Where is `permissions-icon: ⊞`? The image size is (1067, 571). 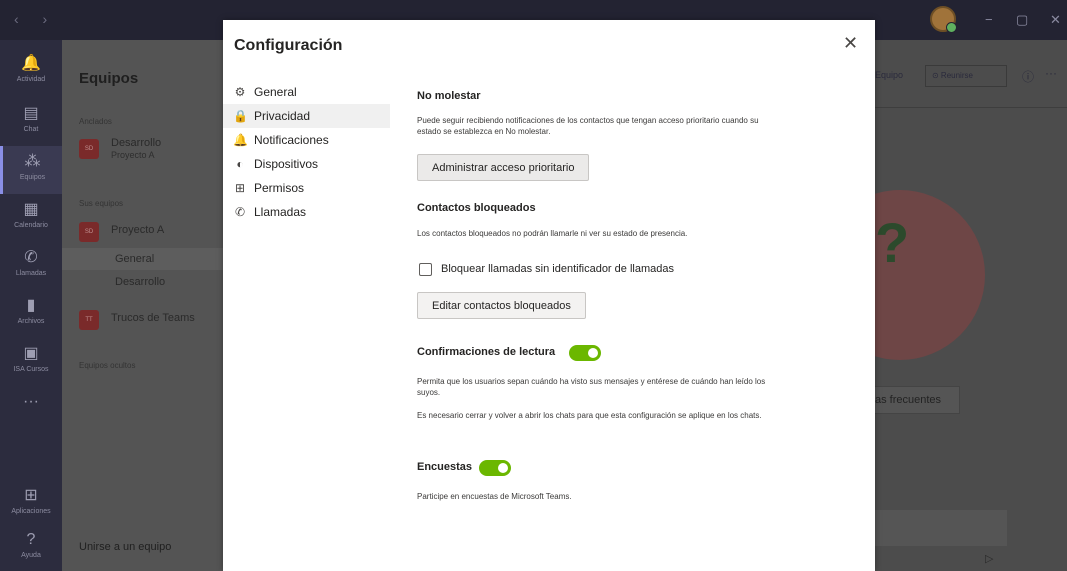
permissions-icon: ⊞ is located at coordinates (240, 188).